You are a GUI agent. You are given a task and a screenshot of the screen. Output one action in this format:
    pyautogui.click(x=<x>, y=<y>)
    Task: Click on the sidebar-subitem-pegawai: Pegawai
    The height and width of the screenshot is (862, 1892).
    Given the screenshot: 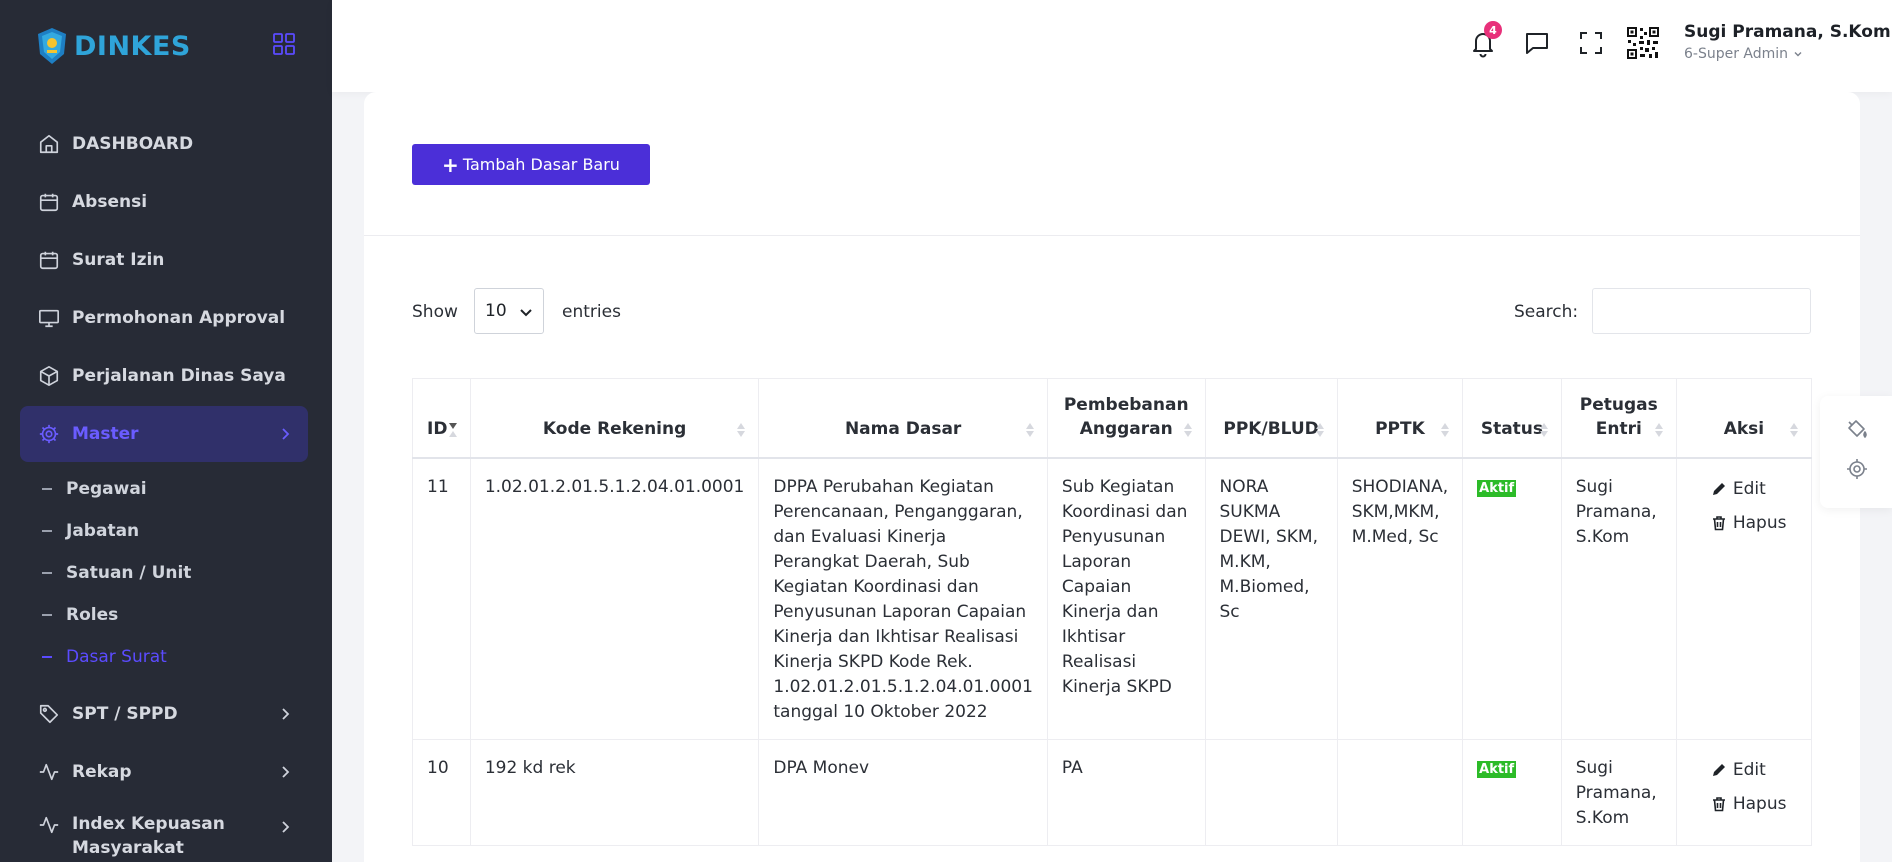 What is the action you would take?
    pyautogui.click(x=164, y=489)
    